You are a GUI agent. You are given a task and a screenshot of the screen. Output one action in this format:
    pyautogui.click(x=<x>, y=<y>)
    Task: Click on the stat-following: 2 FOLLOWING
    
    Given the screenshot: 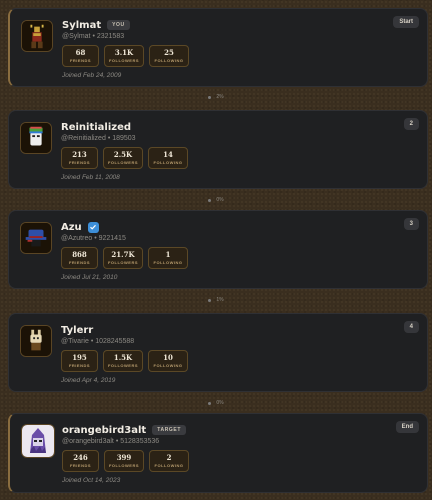 What is the action you would take?
    pyautogui.click(x=169, y=461)
    